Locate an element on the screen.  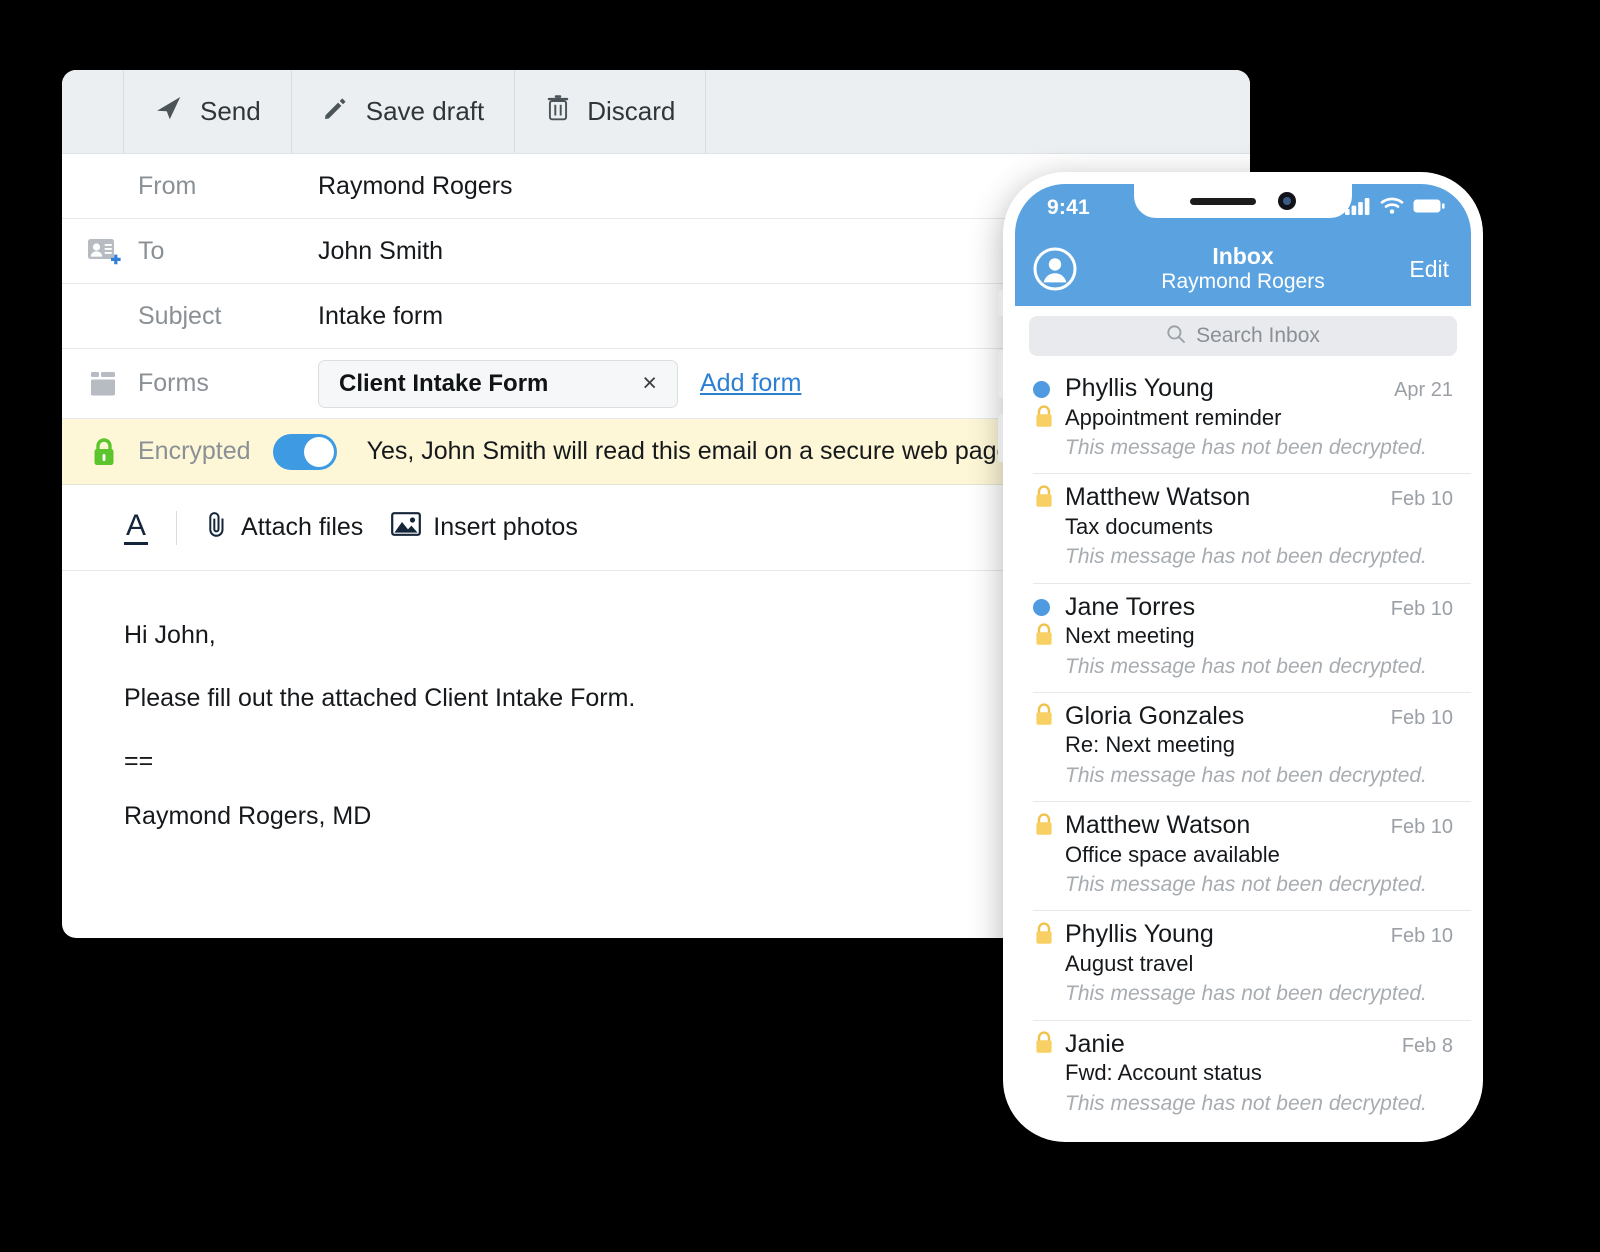
status-indicators is located at coordinates (1395, 208).